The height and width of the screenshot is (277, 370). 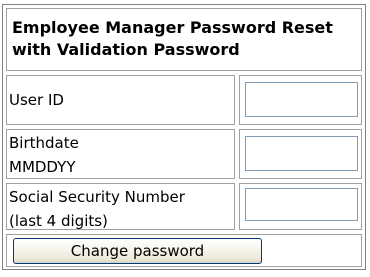 I want to click on ssn-cell, so click(x=300, y=206).